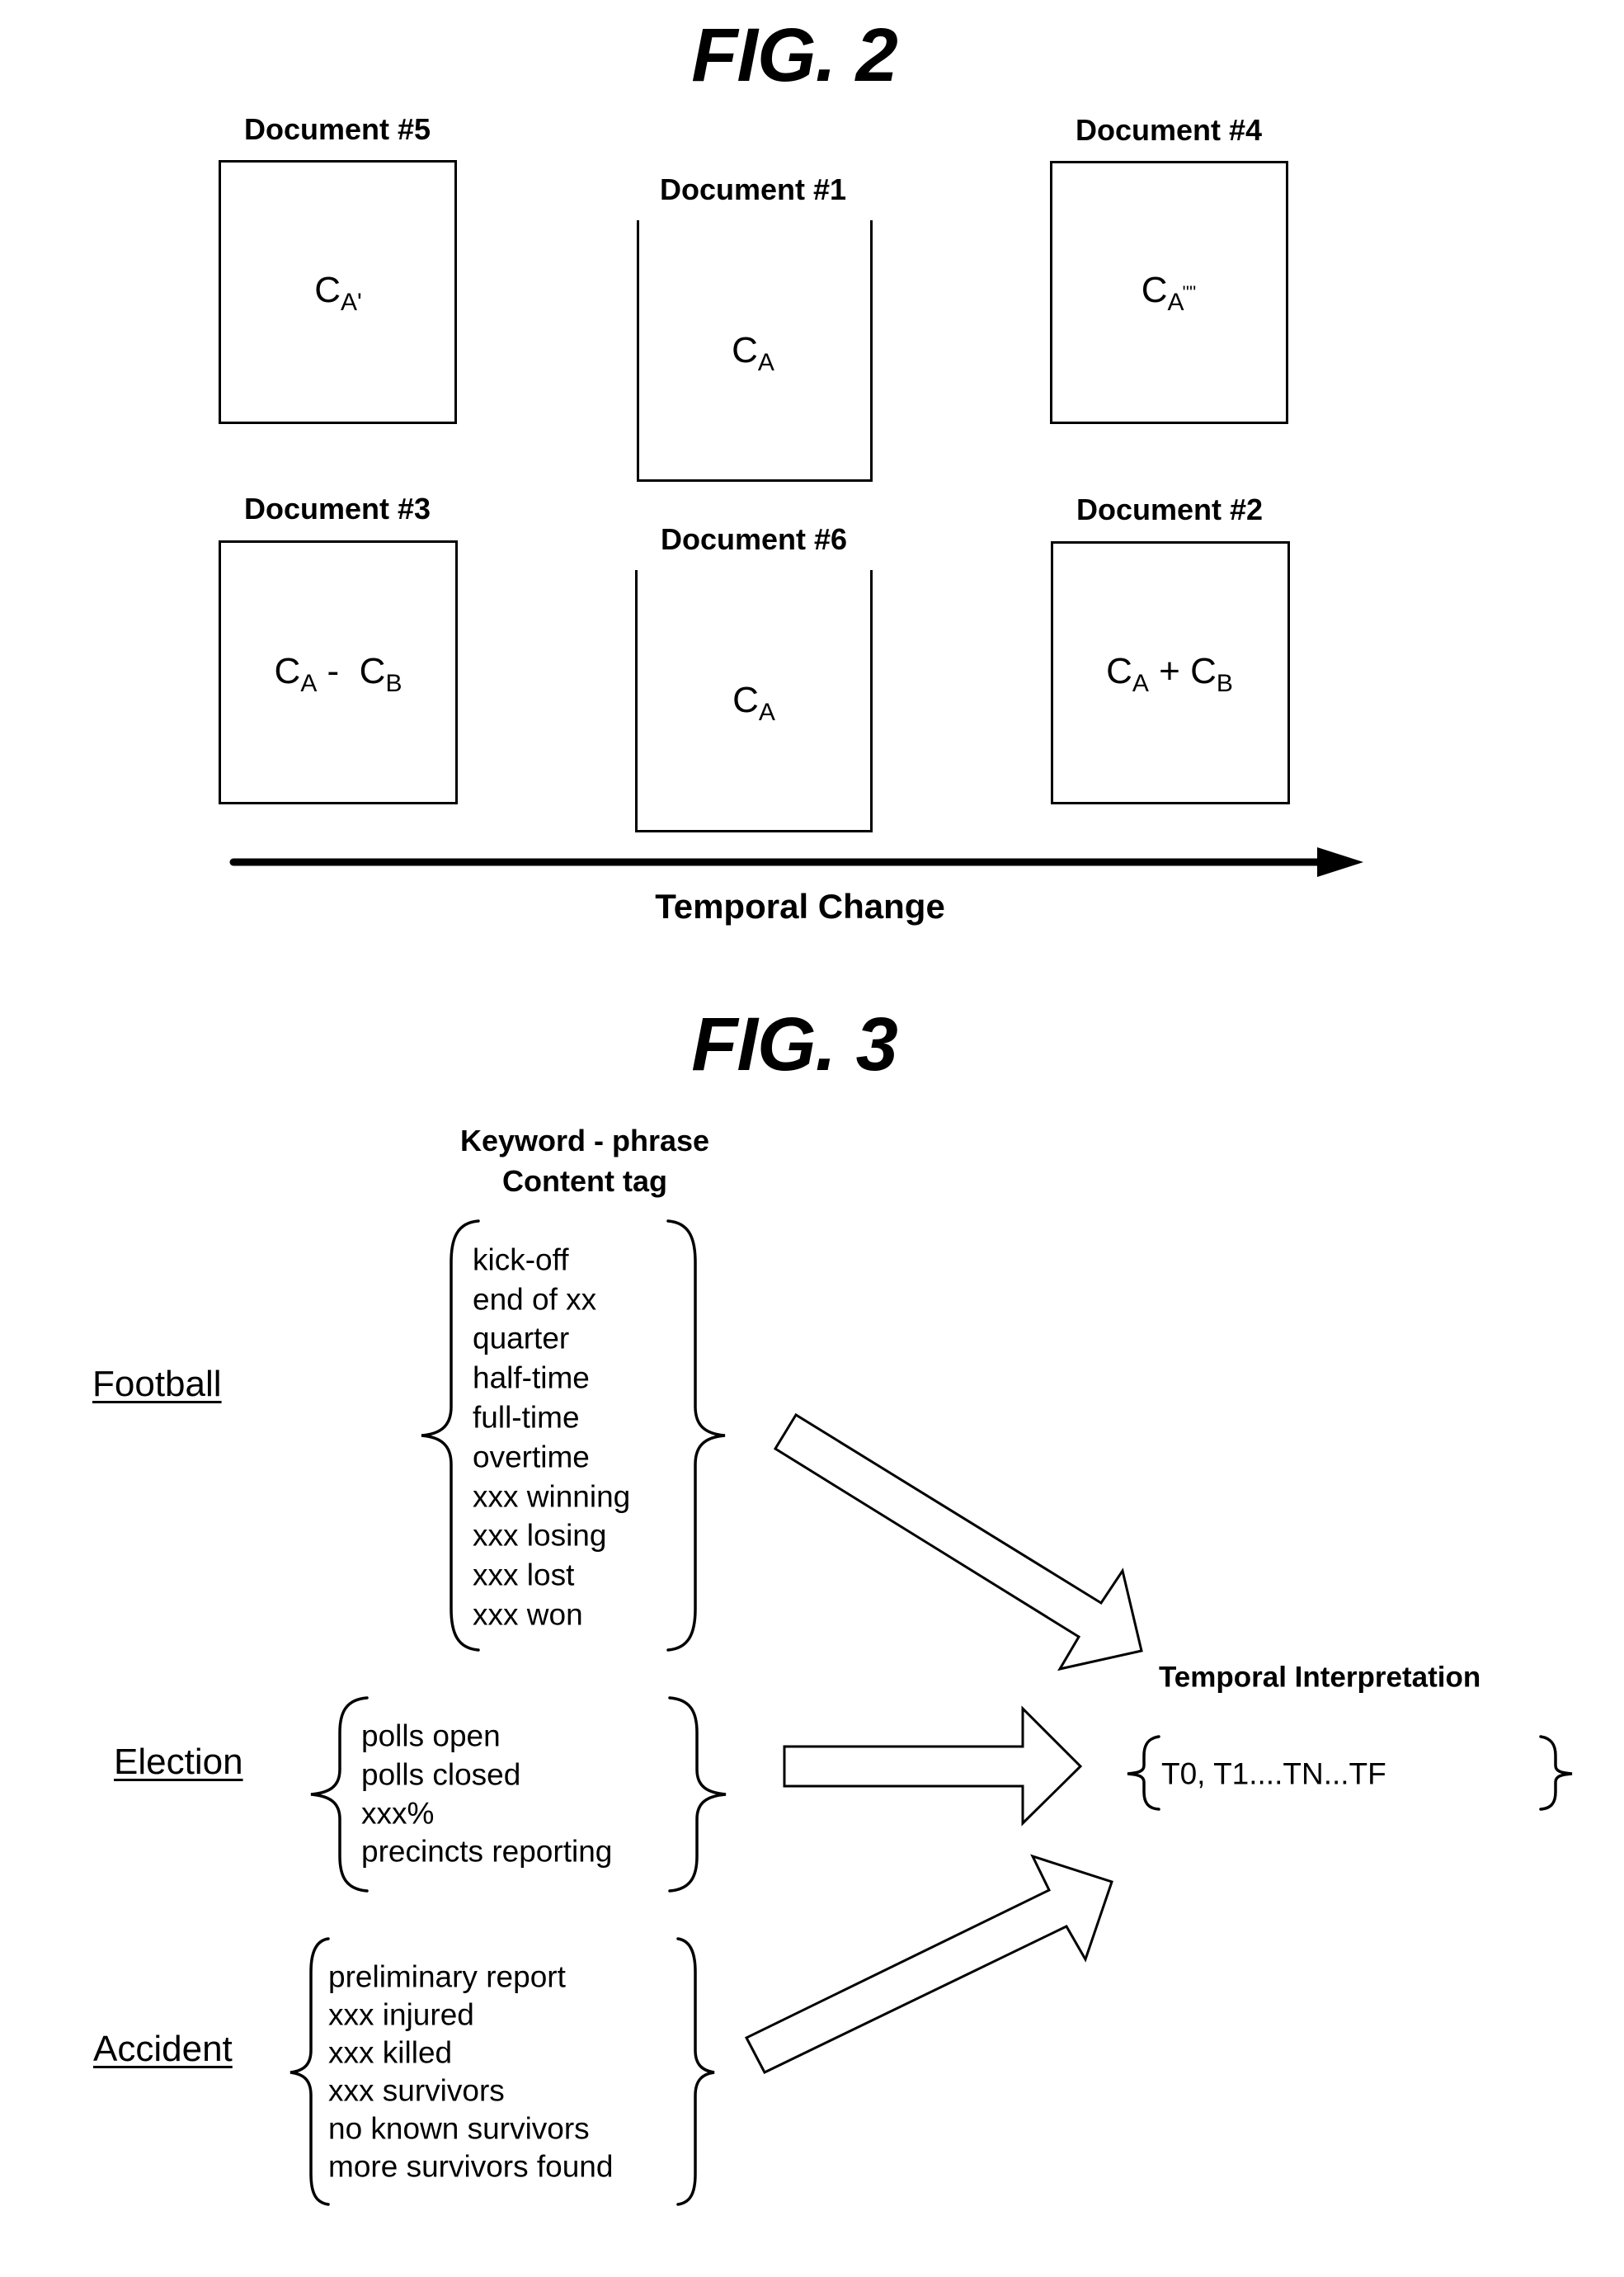 The image size is (1624, 2277). Describe the element at coordinates (584, 1181) in the screenshot. I see `column-header-line2: Content tag` at that location.